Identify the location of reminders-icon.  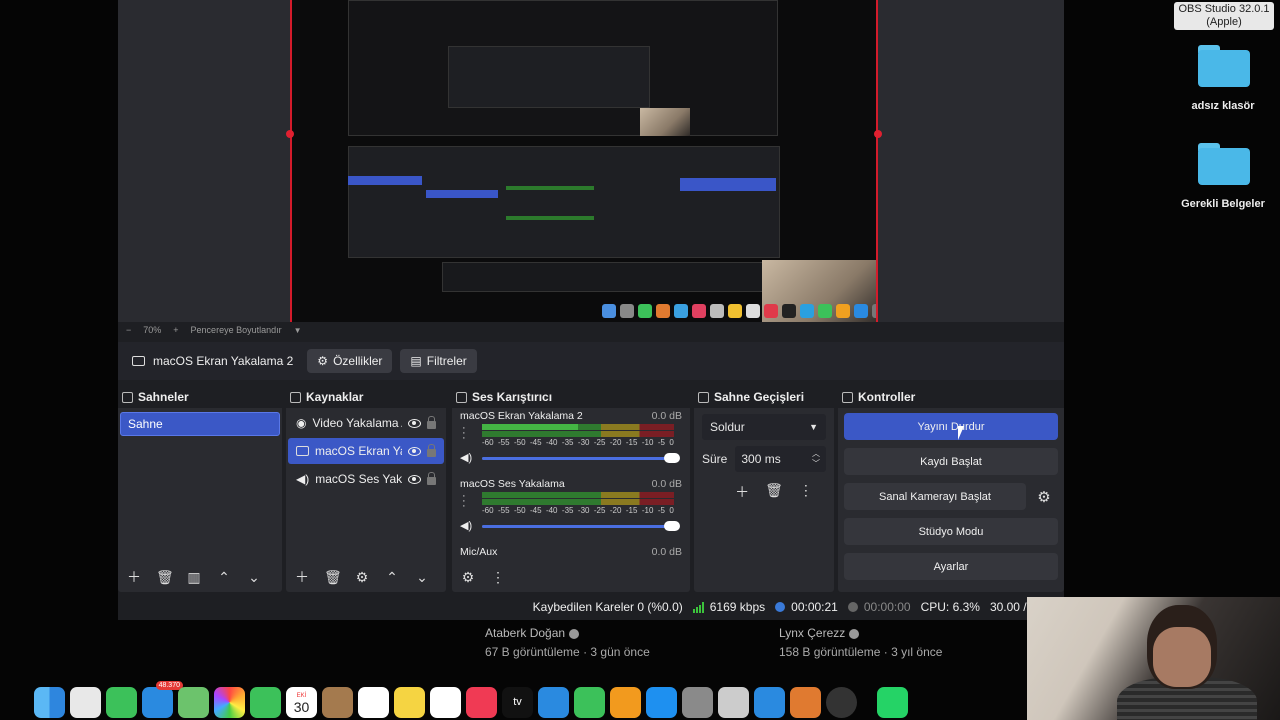
(373, 702).